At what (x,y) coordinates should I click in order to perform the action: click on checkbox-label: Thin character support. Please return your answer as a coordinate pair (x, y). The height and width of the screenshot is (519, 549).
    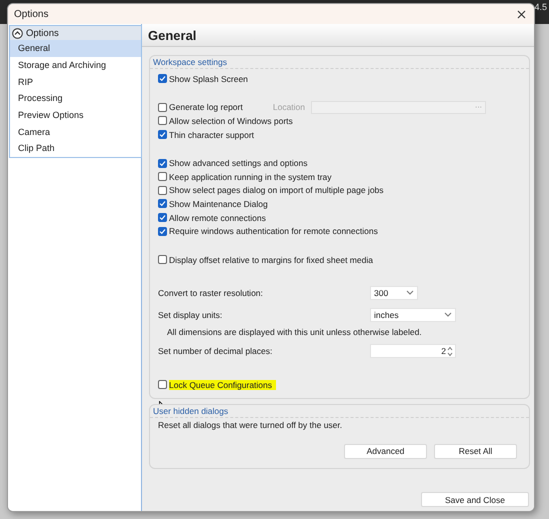
    Looking at the image, I should click on (212, 135).